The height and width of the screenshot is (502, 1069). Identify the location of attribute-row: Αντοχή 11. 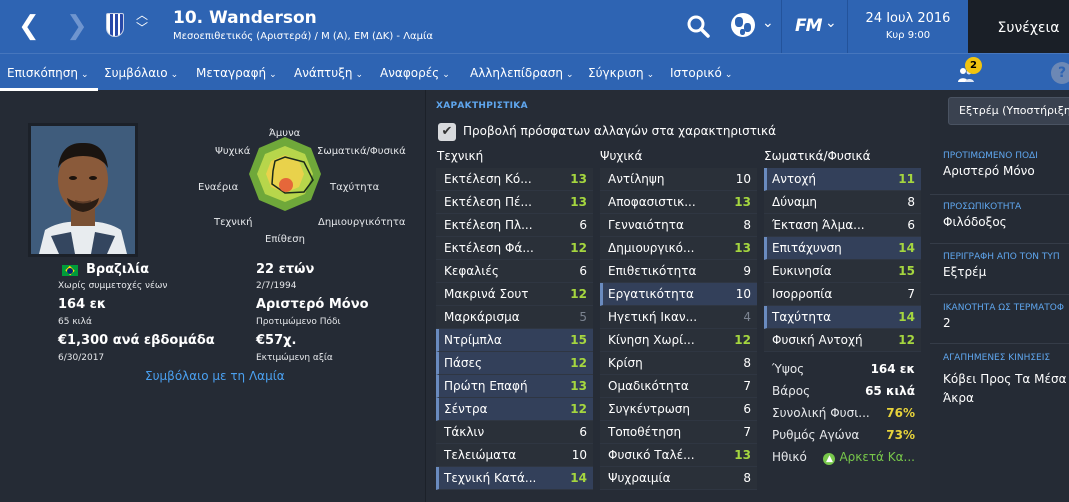
(842, 179).